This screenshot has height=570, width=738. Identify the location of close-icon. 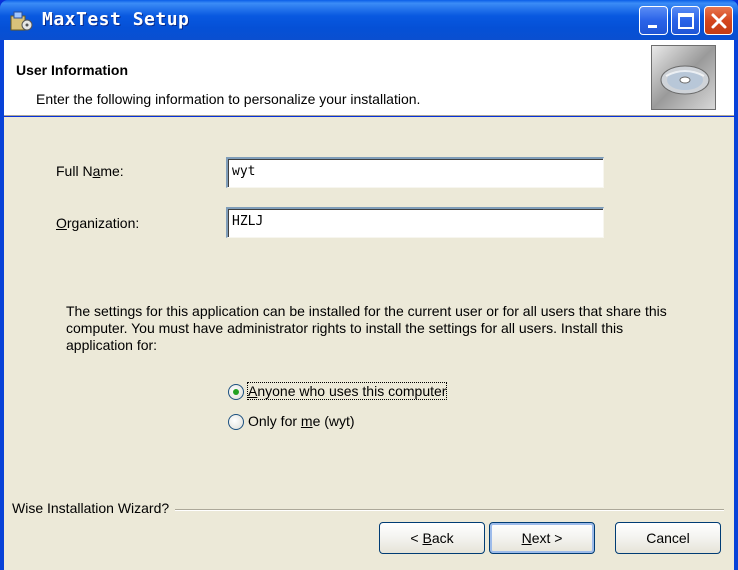
(719, 21).